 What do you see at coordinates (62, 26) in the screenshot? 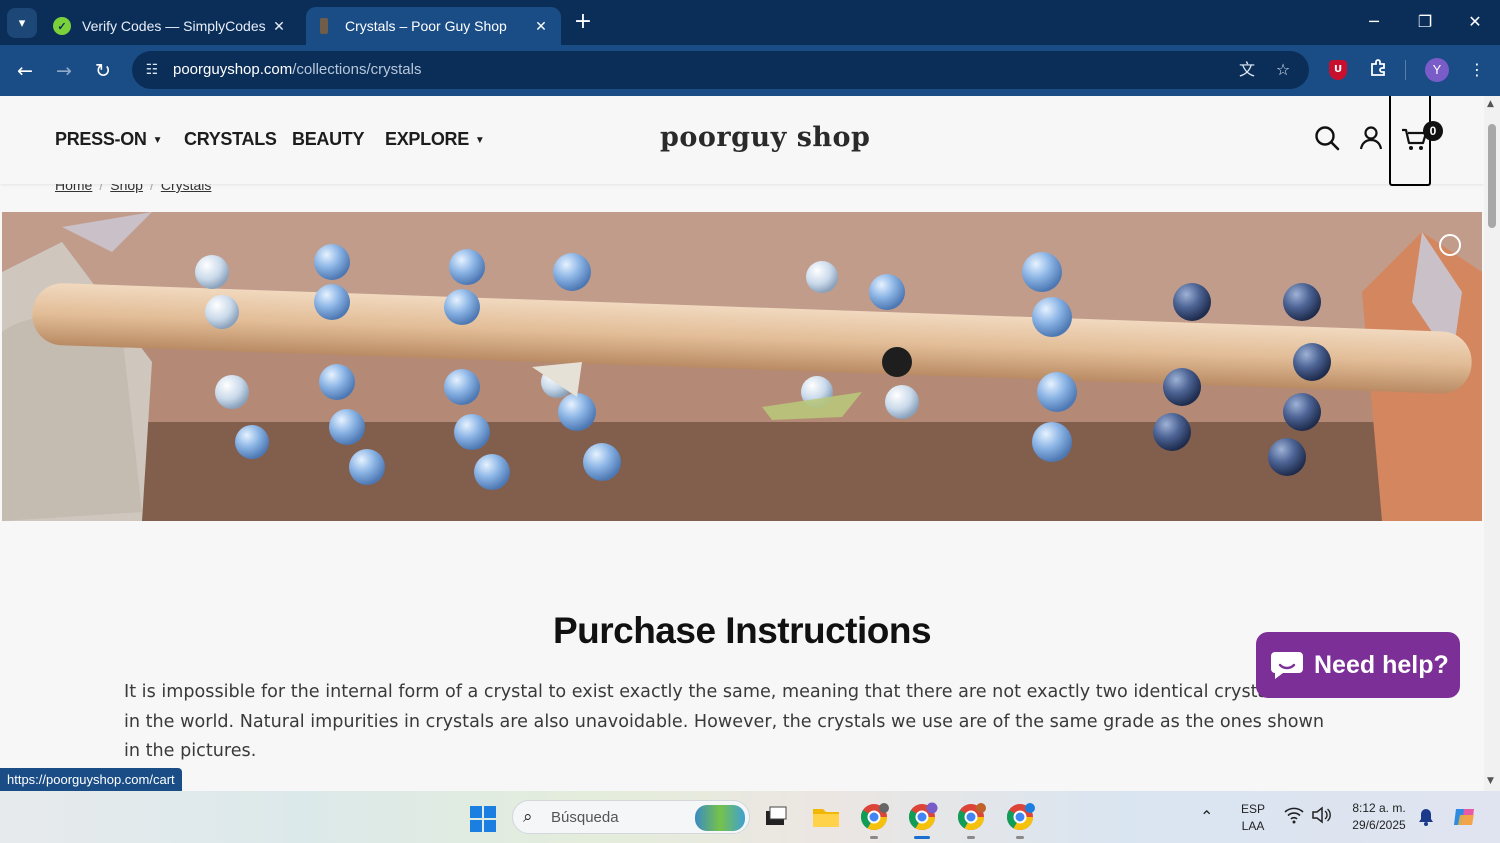
I see `simplycodes-favicon-icon: ✓` at bounding box center [62, 26].